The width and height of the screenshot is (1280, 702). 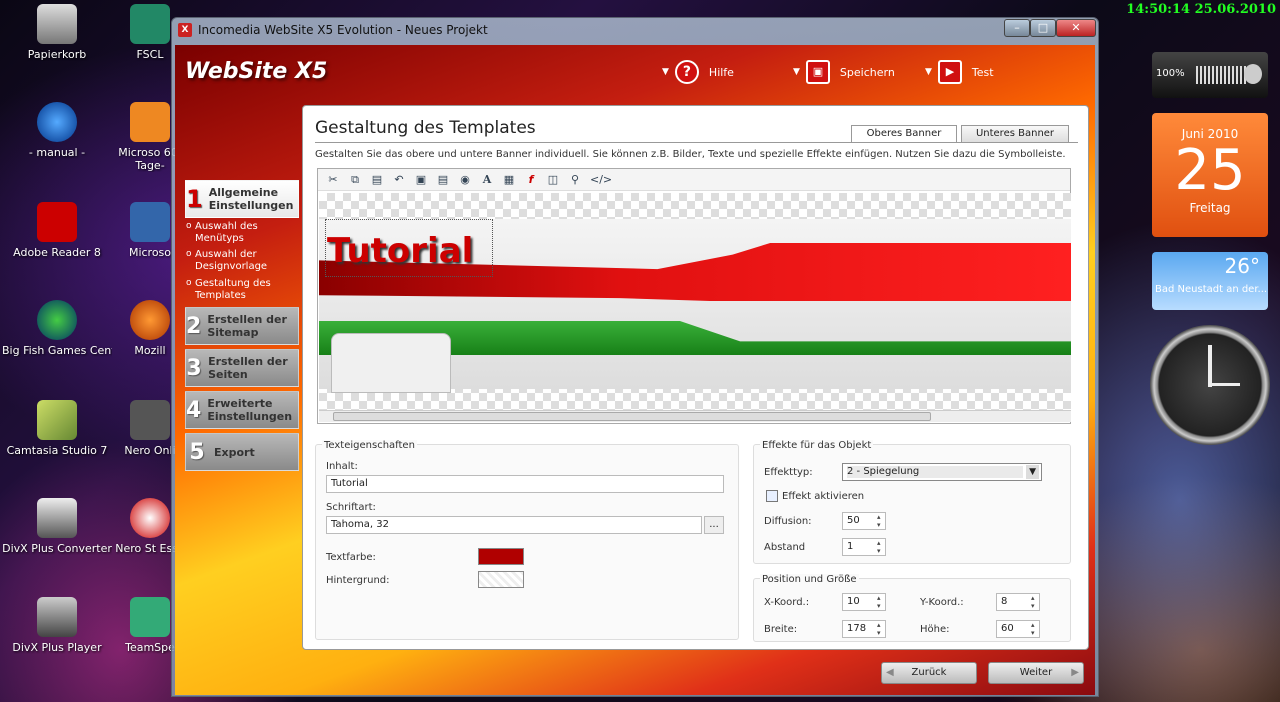 I want to click on chevron-left-icon: ◀, so click(x=890, y=672).